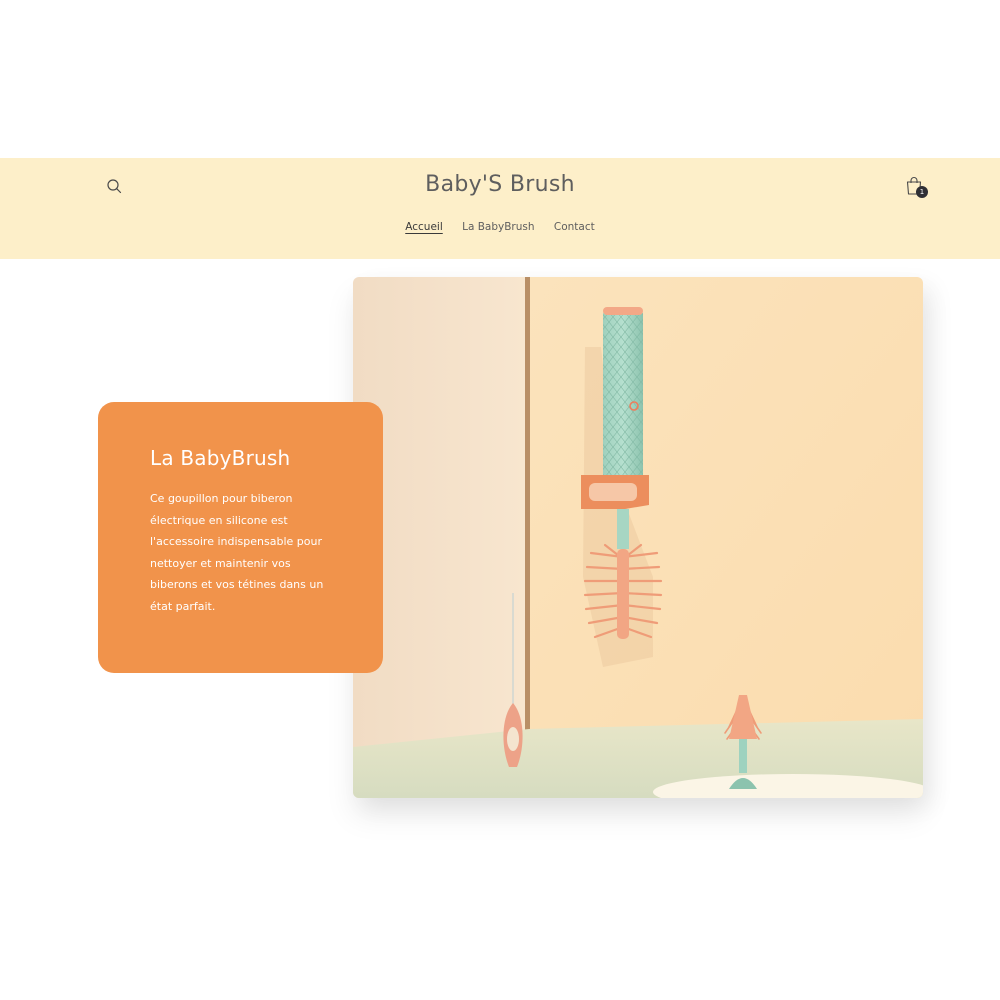  What do you see at coordinates (424, 227) in the screenshot?
I see `nav-item-accueil: Accueil` at bounding box center [424, 227].